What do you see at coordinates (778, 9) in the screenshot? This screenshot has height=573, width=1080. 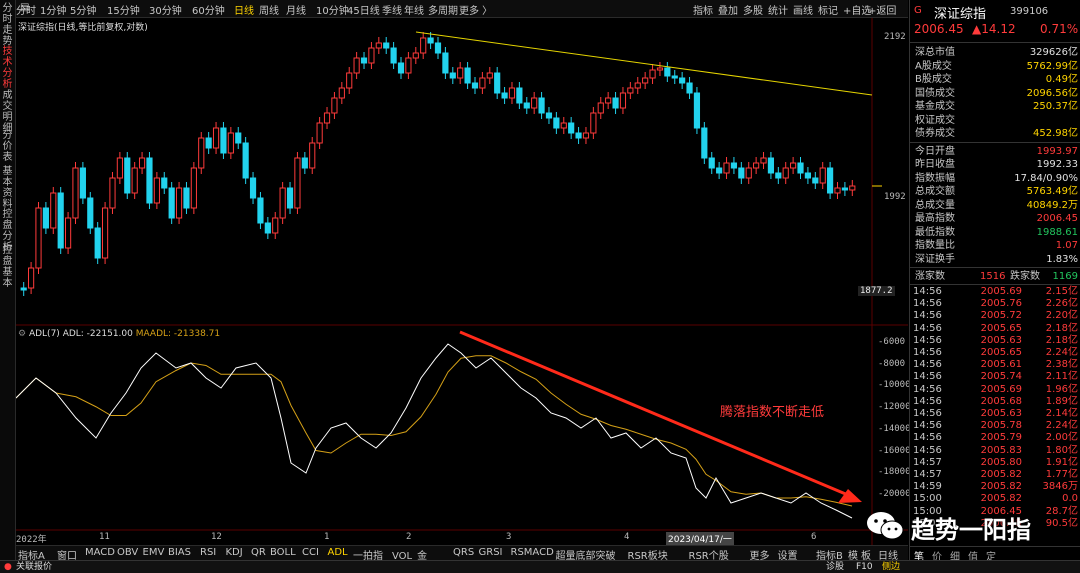 I see `toolbar-action: 统计` at bounding box center [778, 9].